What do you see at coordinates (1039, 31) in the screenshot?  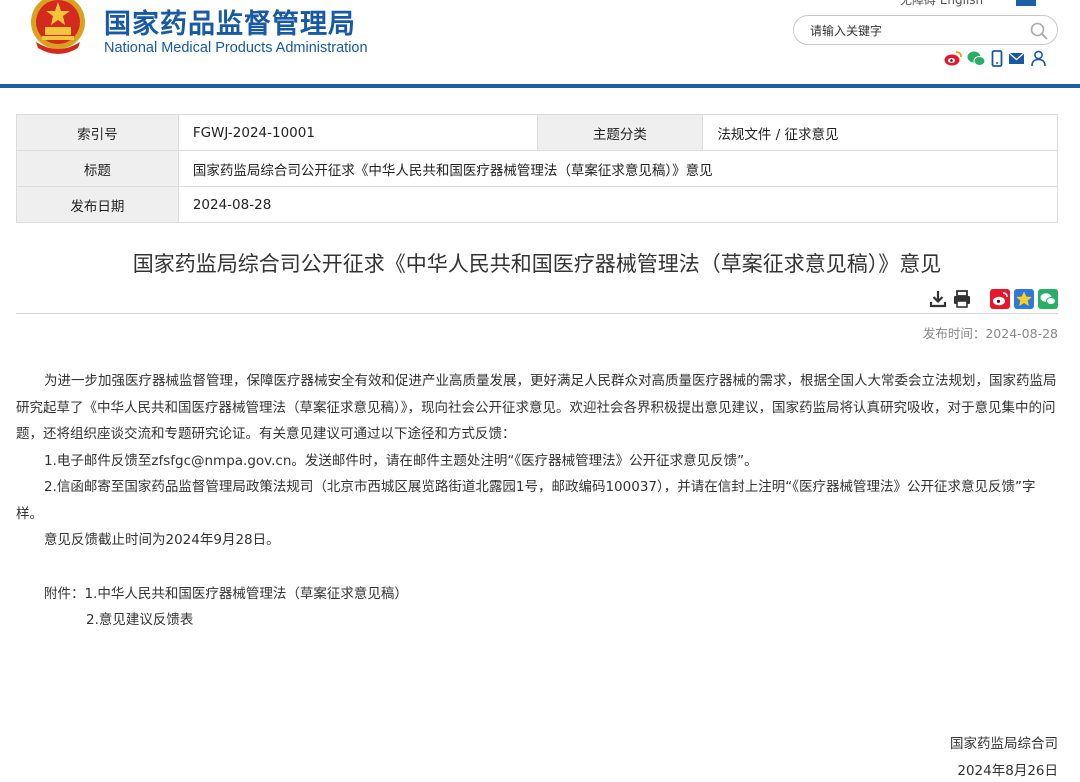 I see `search-icon` at bounding box center [1039, 31].